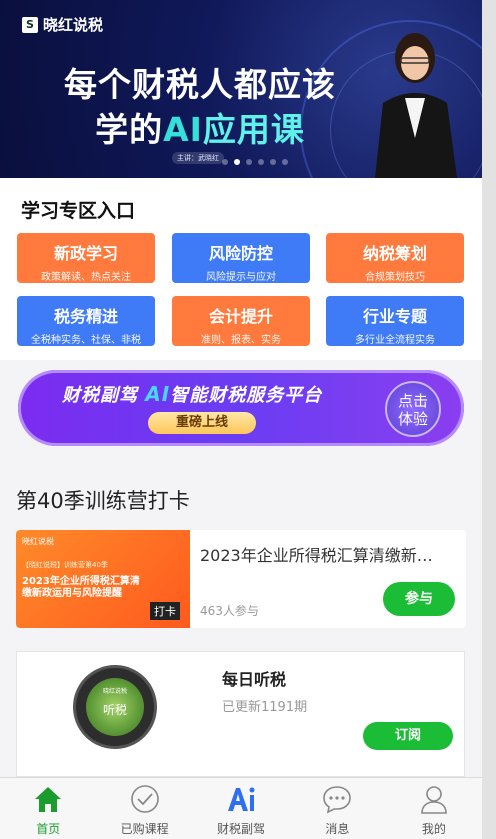 The image size is (496, 839). I want to click on tab-tax-copilot: 财税副驾, so click(241, 808).